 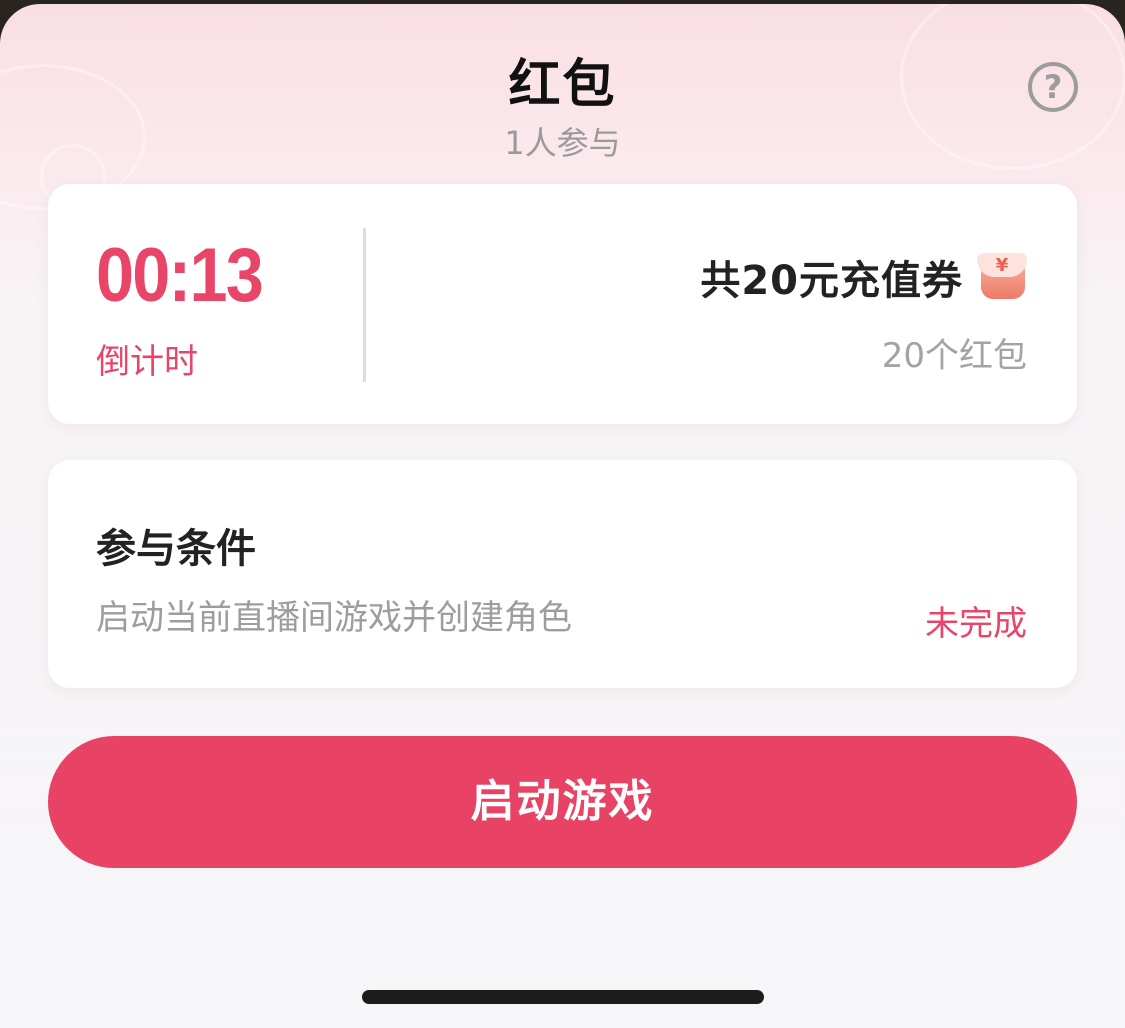 I want to click on condition-status-badge: 未完成, so click(x=976, y=624).